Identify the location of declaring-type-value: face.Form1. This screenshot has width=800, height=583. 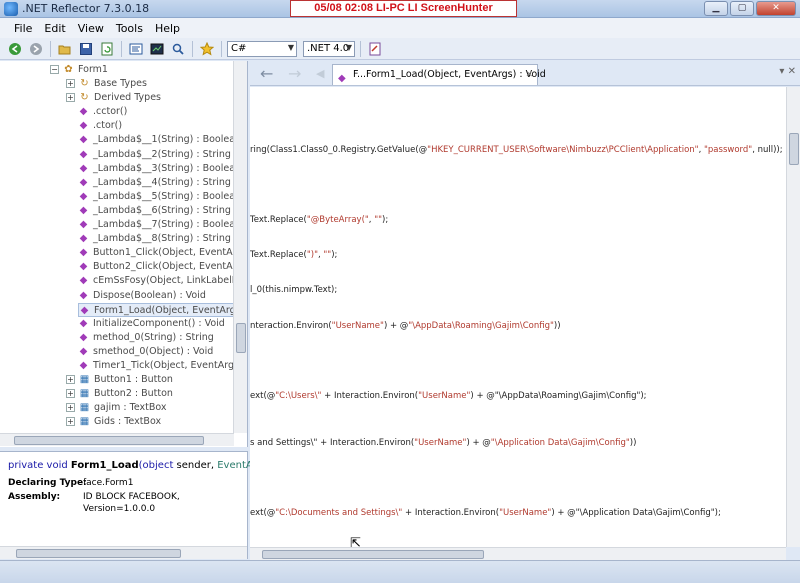
(108, 483).